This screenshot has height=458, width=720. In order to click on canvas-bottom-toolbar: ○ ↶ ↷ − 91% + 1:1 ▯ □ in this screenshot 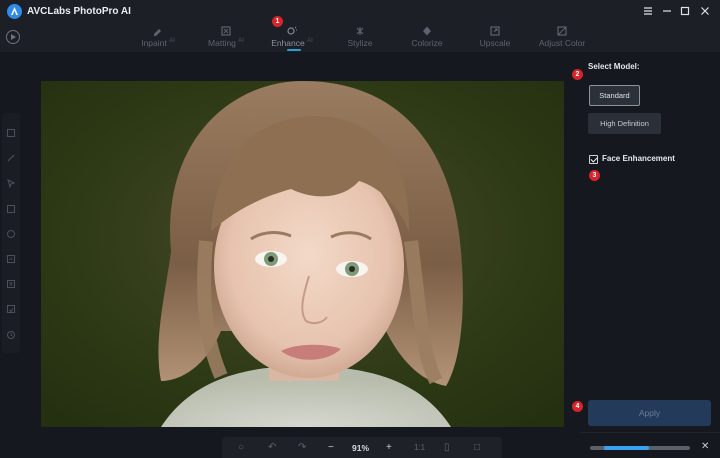, I will do `click(362, 447)`.